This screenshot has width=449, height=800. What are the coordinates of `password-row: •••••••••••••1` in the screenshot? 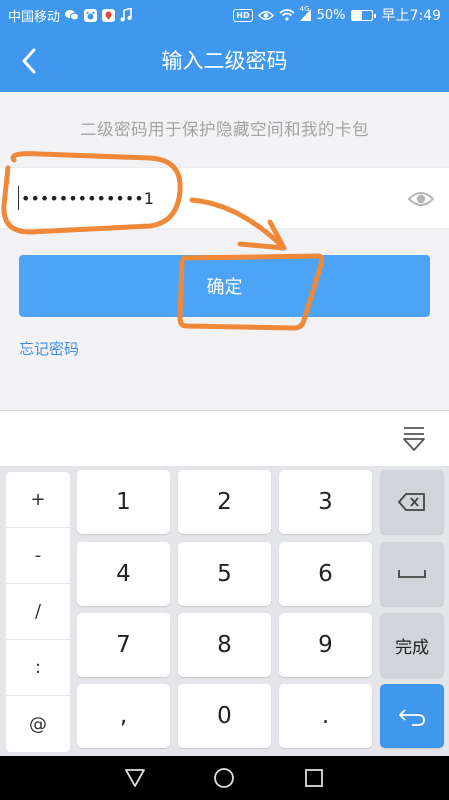 It's located at (224, 198).